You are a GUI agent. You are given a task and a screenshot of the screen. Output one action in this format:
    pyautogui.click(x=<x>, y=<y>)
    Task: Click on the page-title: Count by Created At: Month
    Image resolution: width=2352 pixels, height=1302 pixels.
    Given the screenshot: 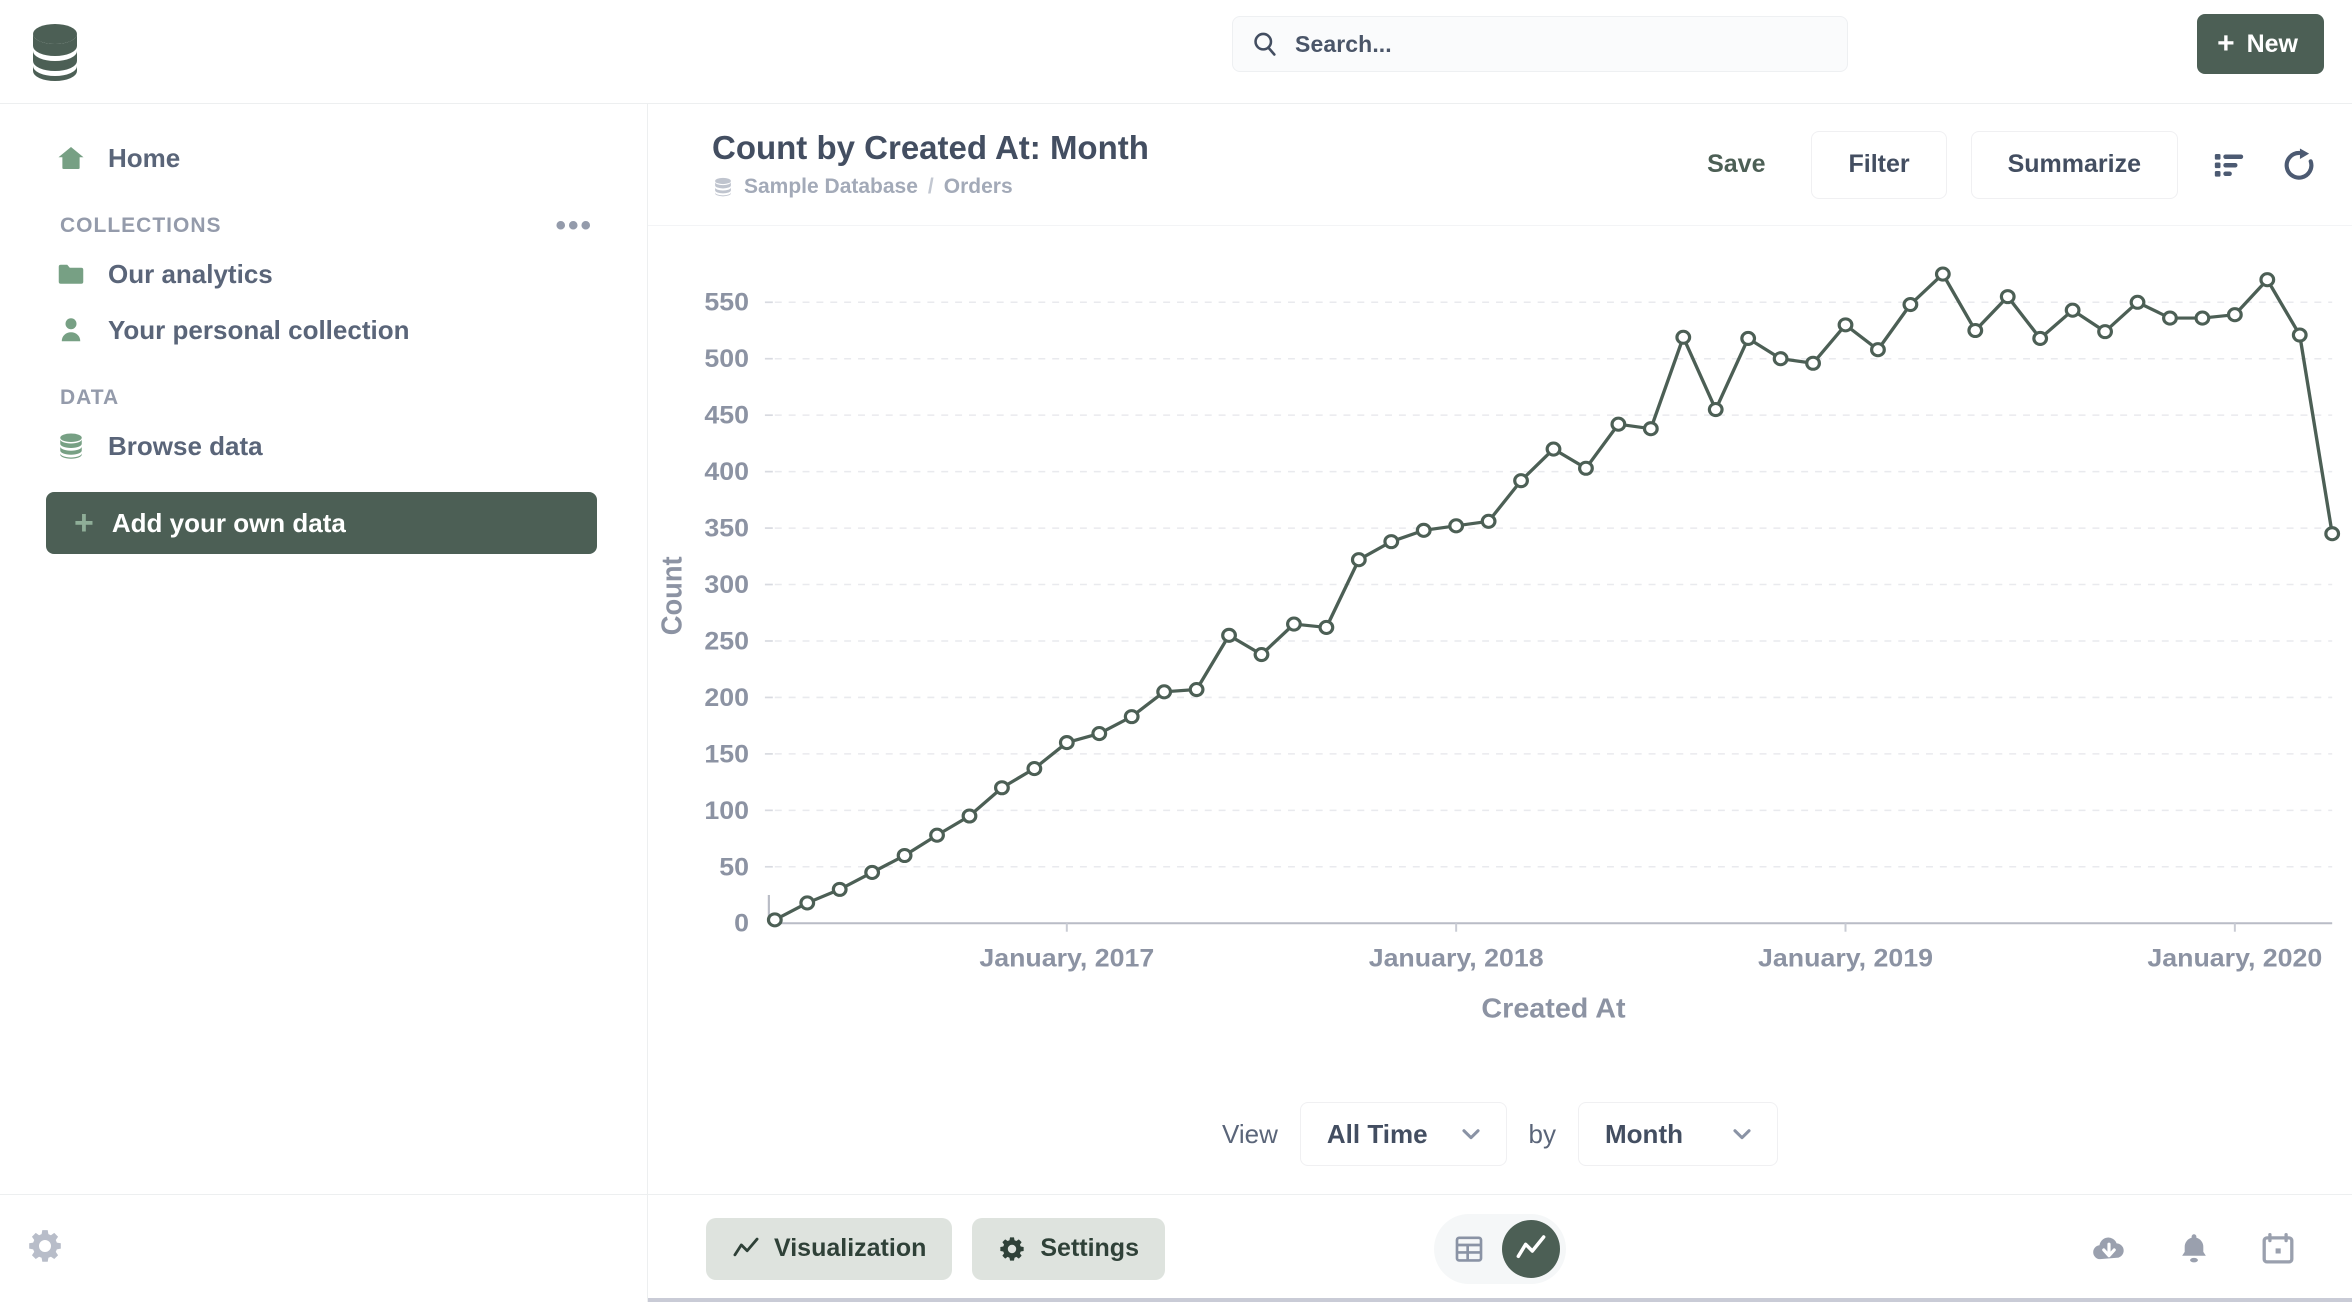 What is the action you would take?
    pyautogui.click(x=1198, y=148)
    